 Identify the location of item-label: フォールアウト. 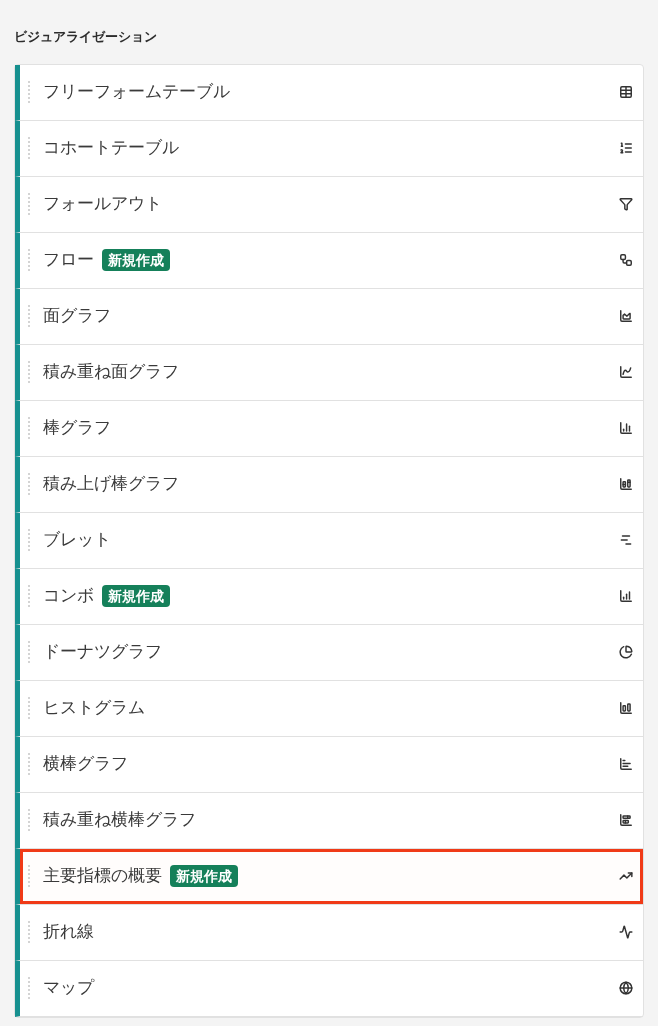
(102, 204).